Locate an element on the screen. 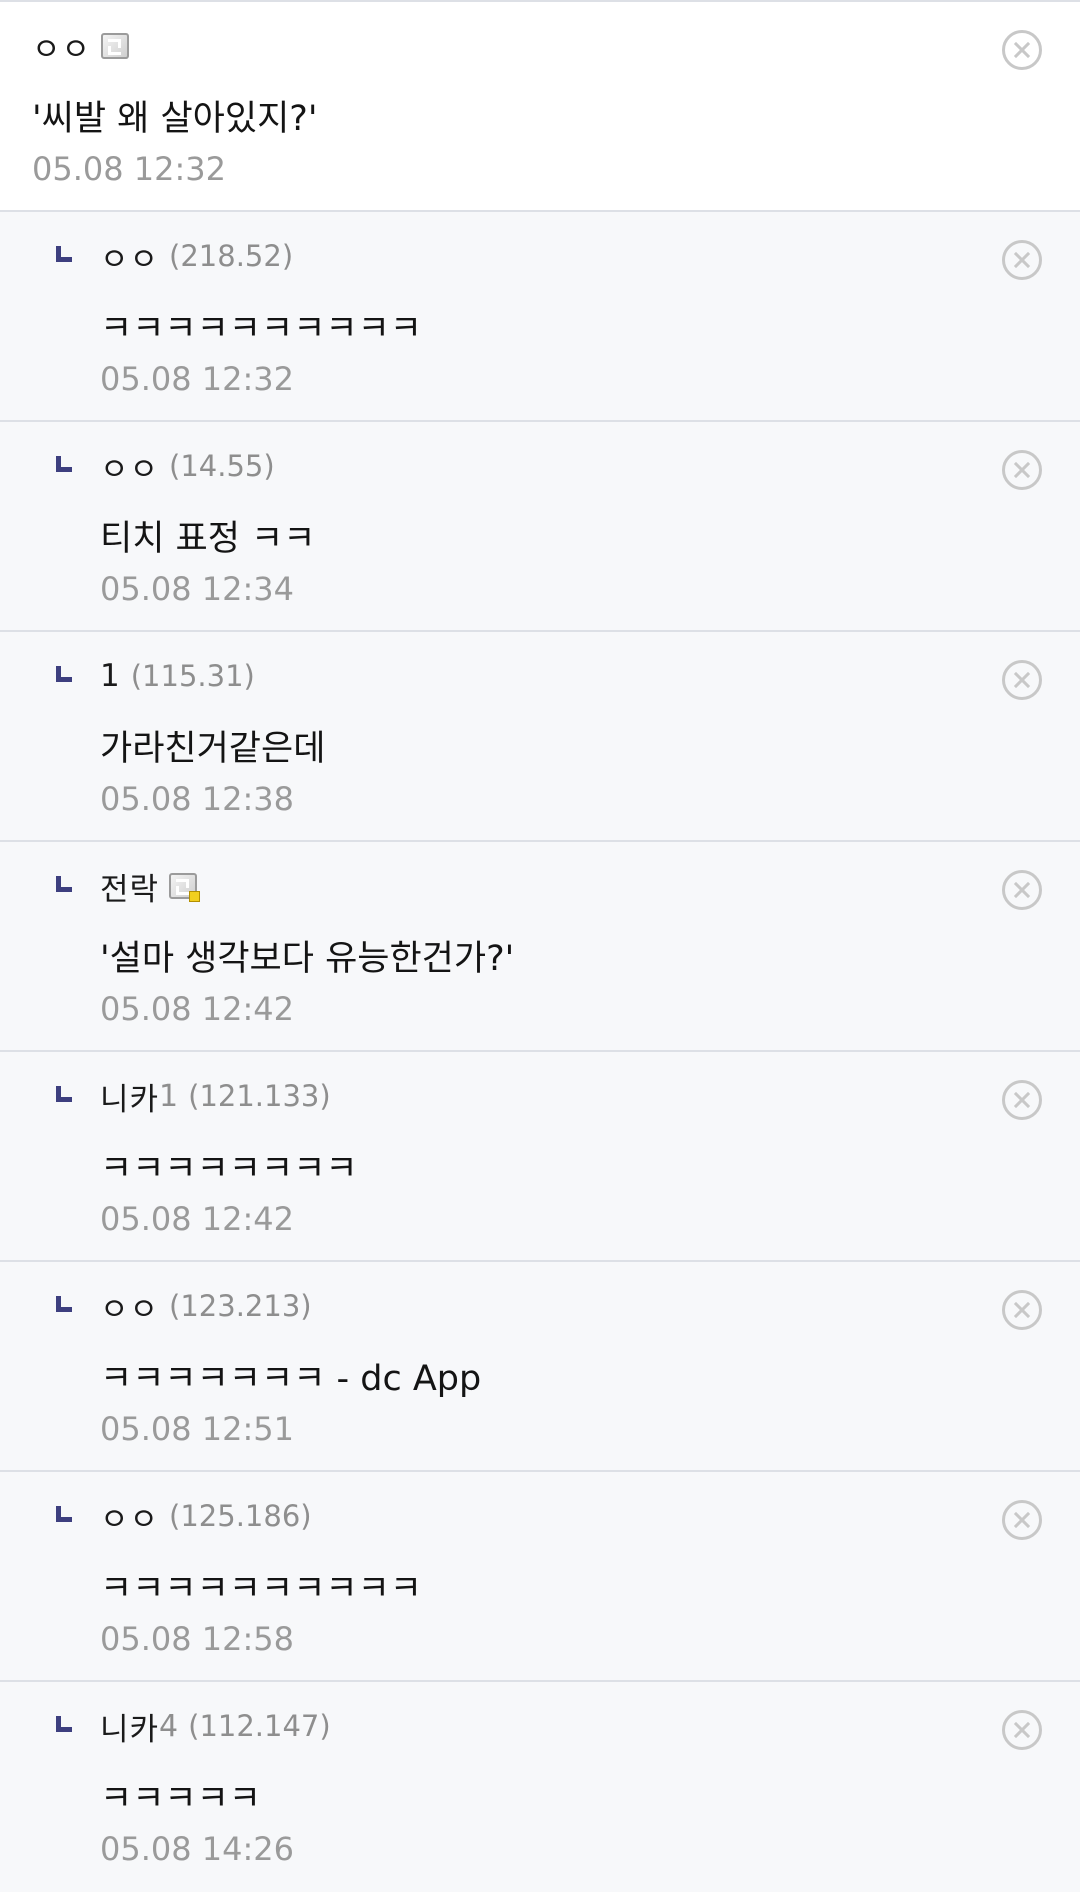 This screenshot has width=1080, height=1892. ip-address: (125.186) is located at coordinates (240, 1516).